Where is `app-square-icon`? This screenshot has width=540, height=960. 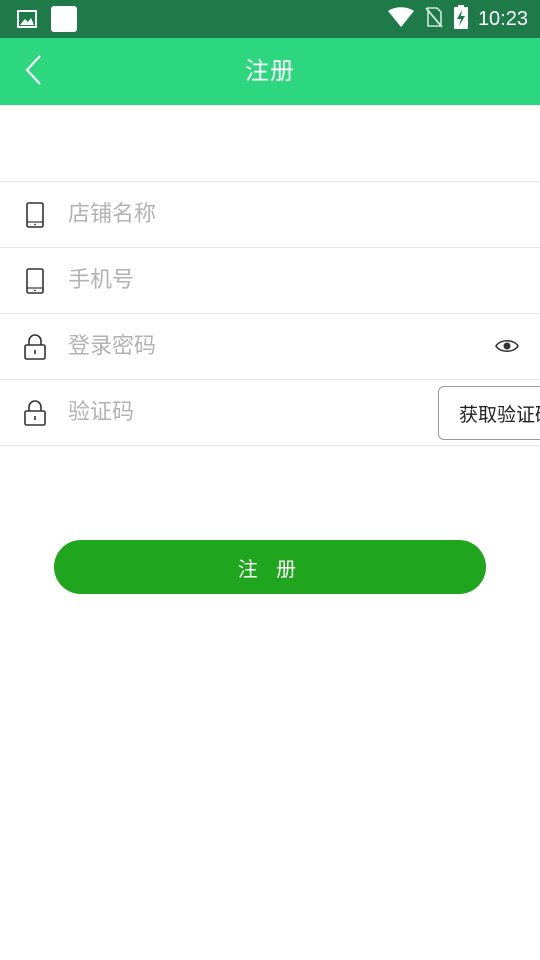
app-square-icon is located at coordinates (64, 21).